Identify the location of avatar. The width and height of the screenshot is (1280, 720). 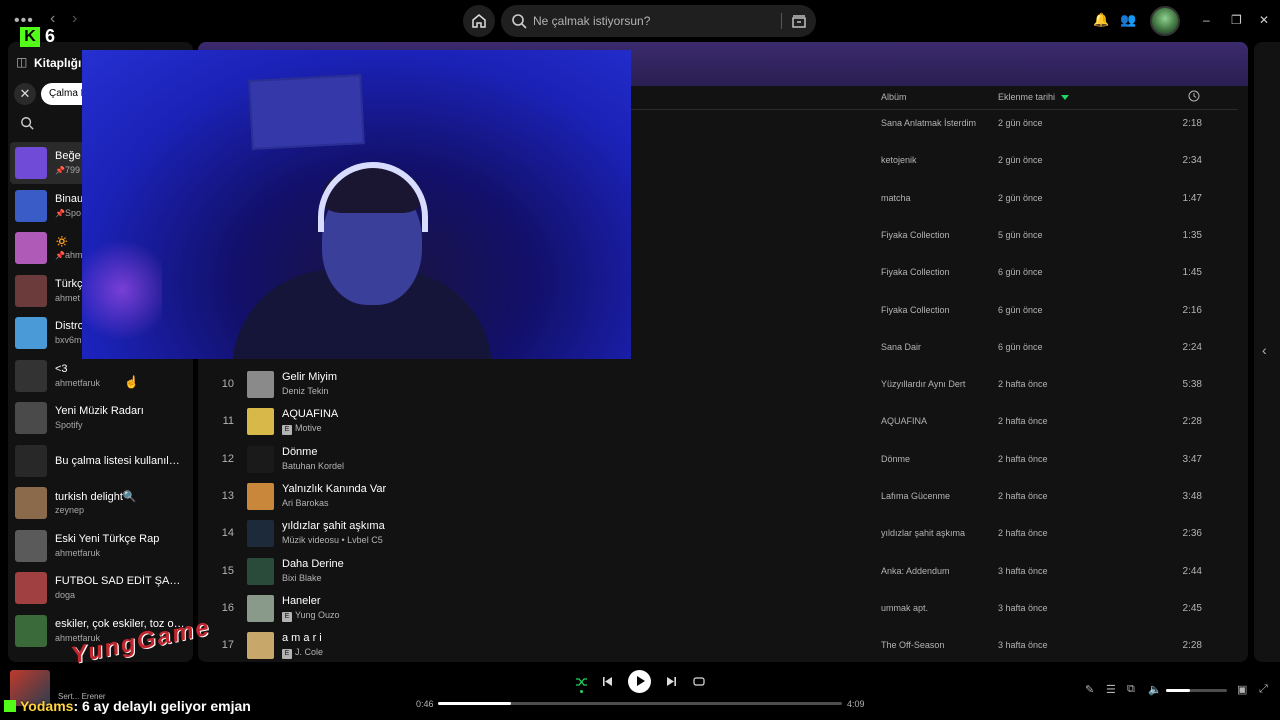
(1165, 21).